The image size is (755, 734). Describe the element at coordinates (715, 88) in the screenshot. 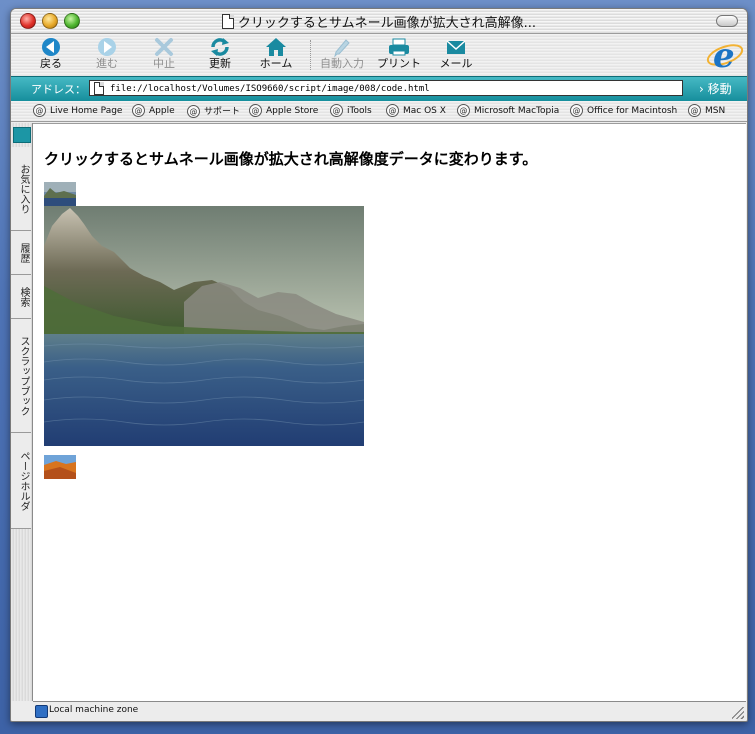

I see `go-button: › 移動` at that location.